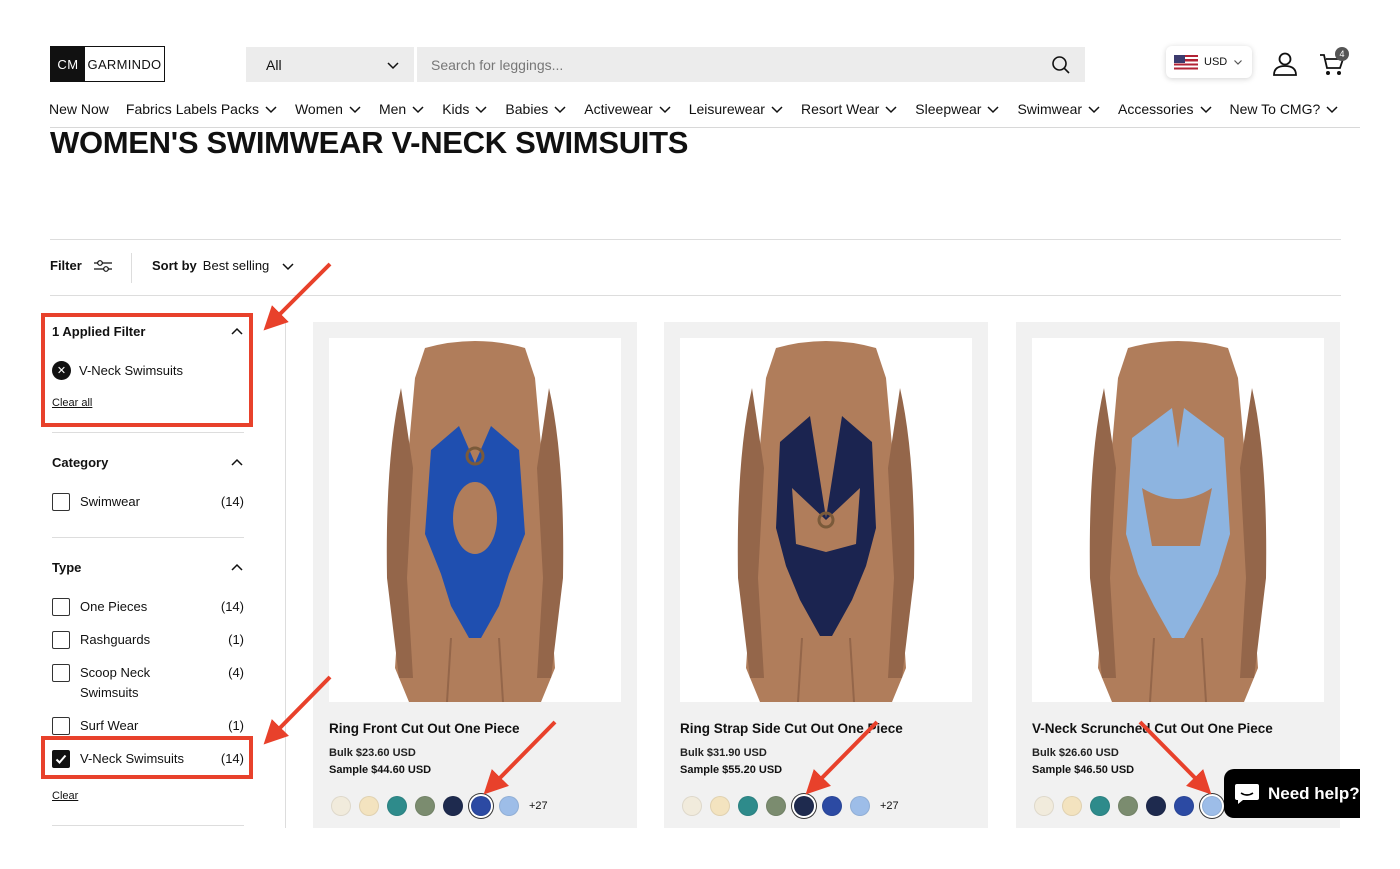  Describe the element at coordinates (627, 109) in the screenshot. I see `nav-item: Activewear` at that location.